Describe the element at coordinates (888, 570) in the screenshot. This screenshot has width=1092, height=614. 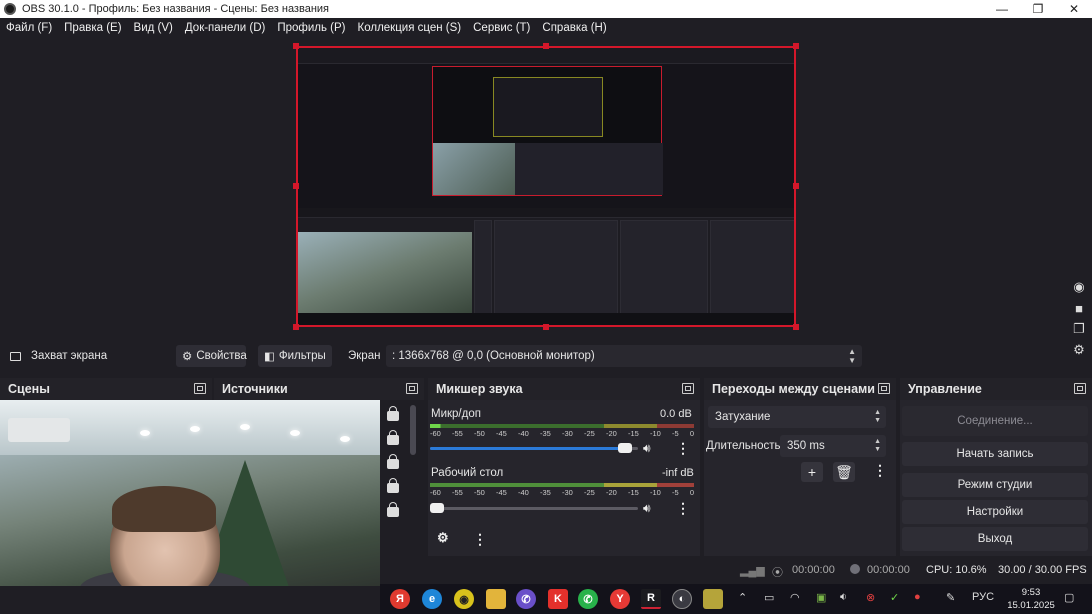
I see `record-time: 00:00:00` at that location.